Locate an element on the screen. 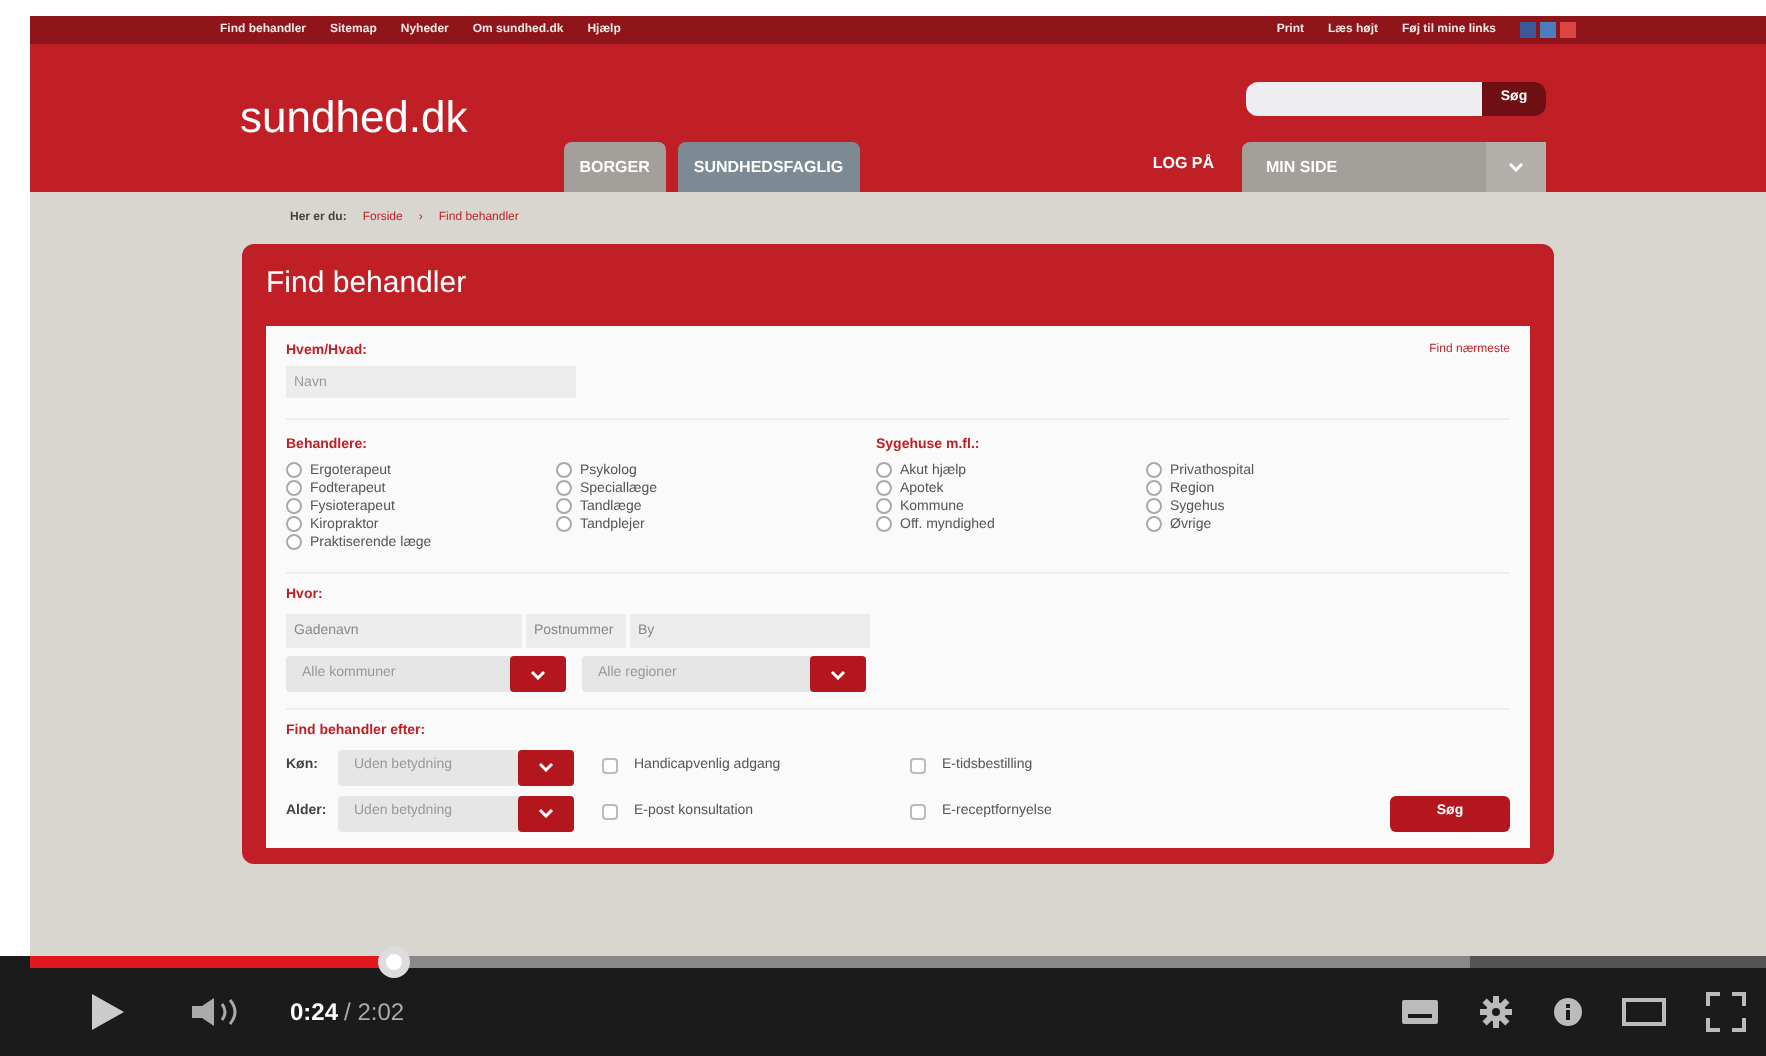 This screenshot has width=1766, height=1056. theater-mode-icon is located at coordinates (1644, 1012).